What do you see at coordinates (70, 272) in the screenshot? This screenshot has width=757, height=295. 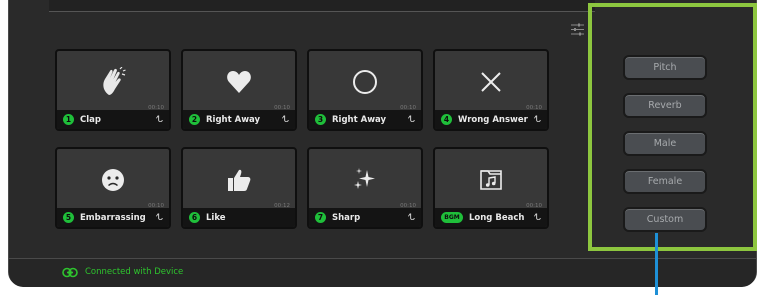 I see `link-icon` at bounding box center [70, 272].